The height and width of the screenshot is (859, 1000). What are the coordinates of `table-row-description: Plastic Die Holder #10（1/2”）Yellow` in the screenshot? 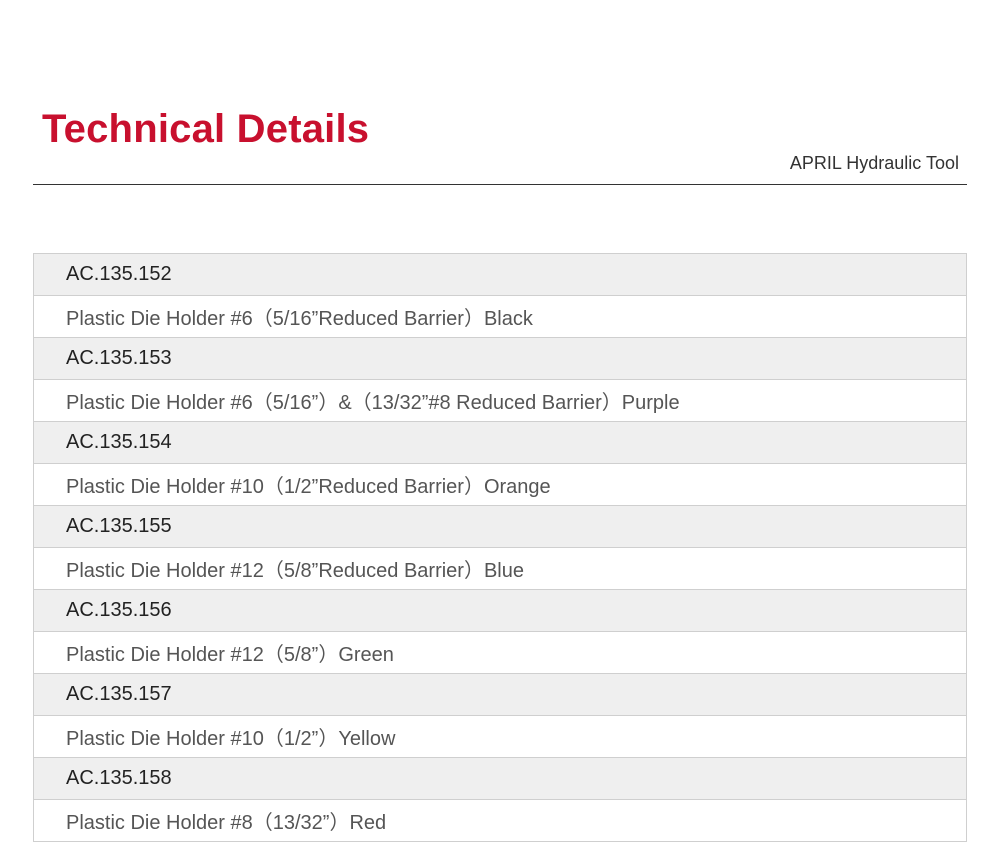 It's located at (500, 736).